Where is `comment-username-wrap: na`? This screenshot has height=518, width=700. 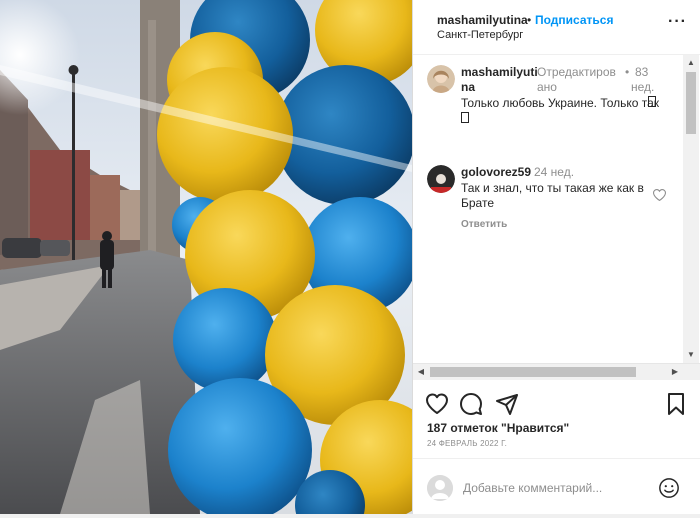
comment-username-wrap: na is located at coordinates (468, 87).